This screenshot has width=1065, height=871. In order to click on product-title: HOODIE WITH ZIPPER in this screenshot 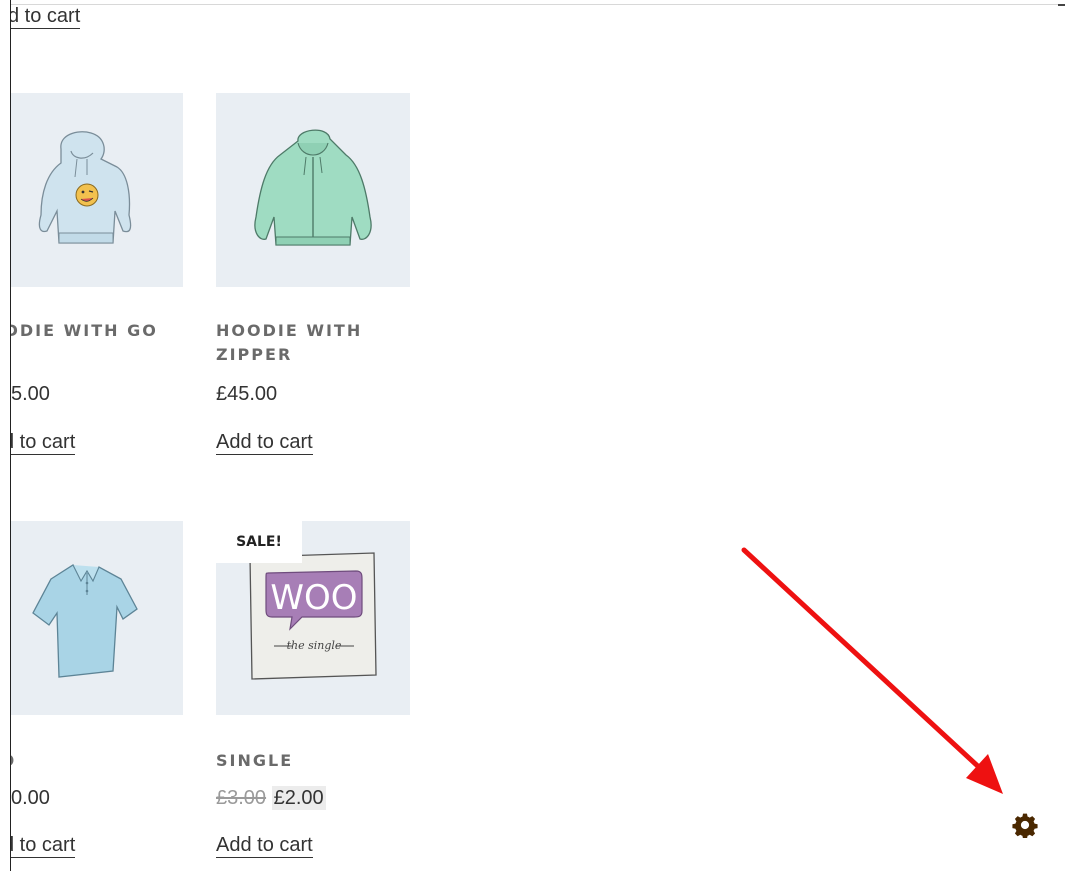, I will do `click(313, 343)`.